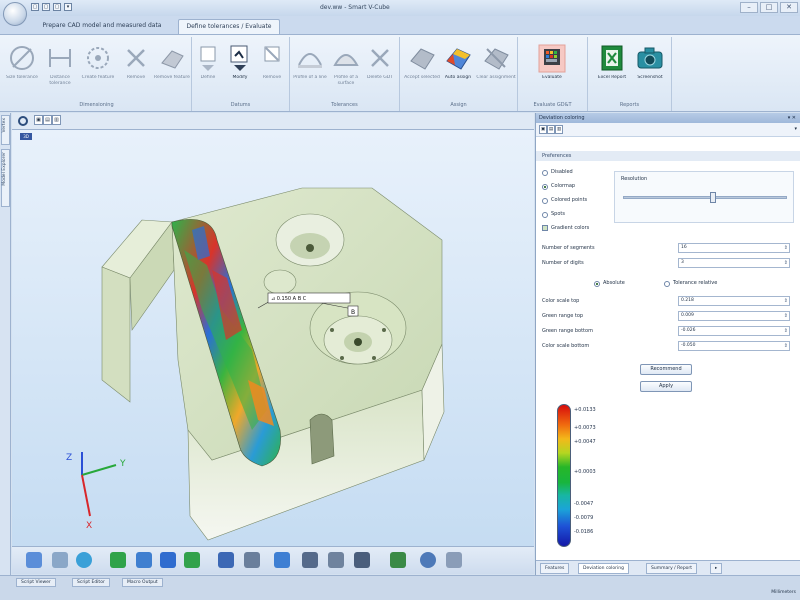  I want to click on radio-absolute: Absolute, so click(609, 283).